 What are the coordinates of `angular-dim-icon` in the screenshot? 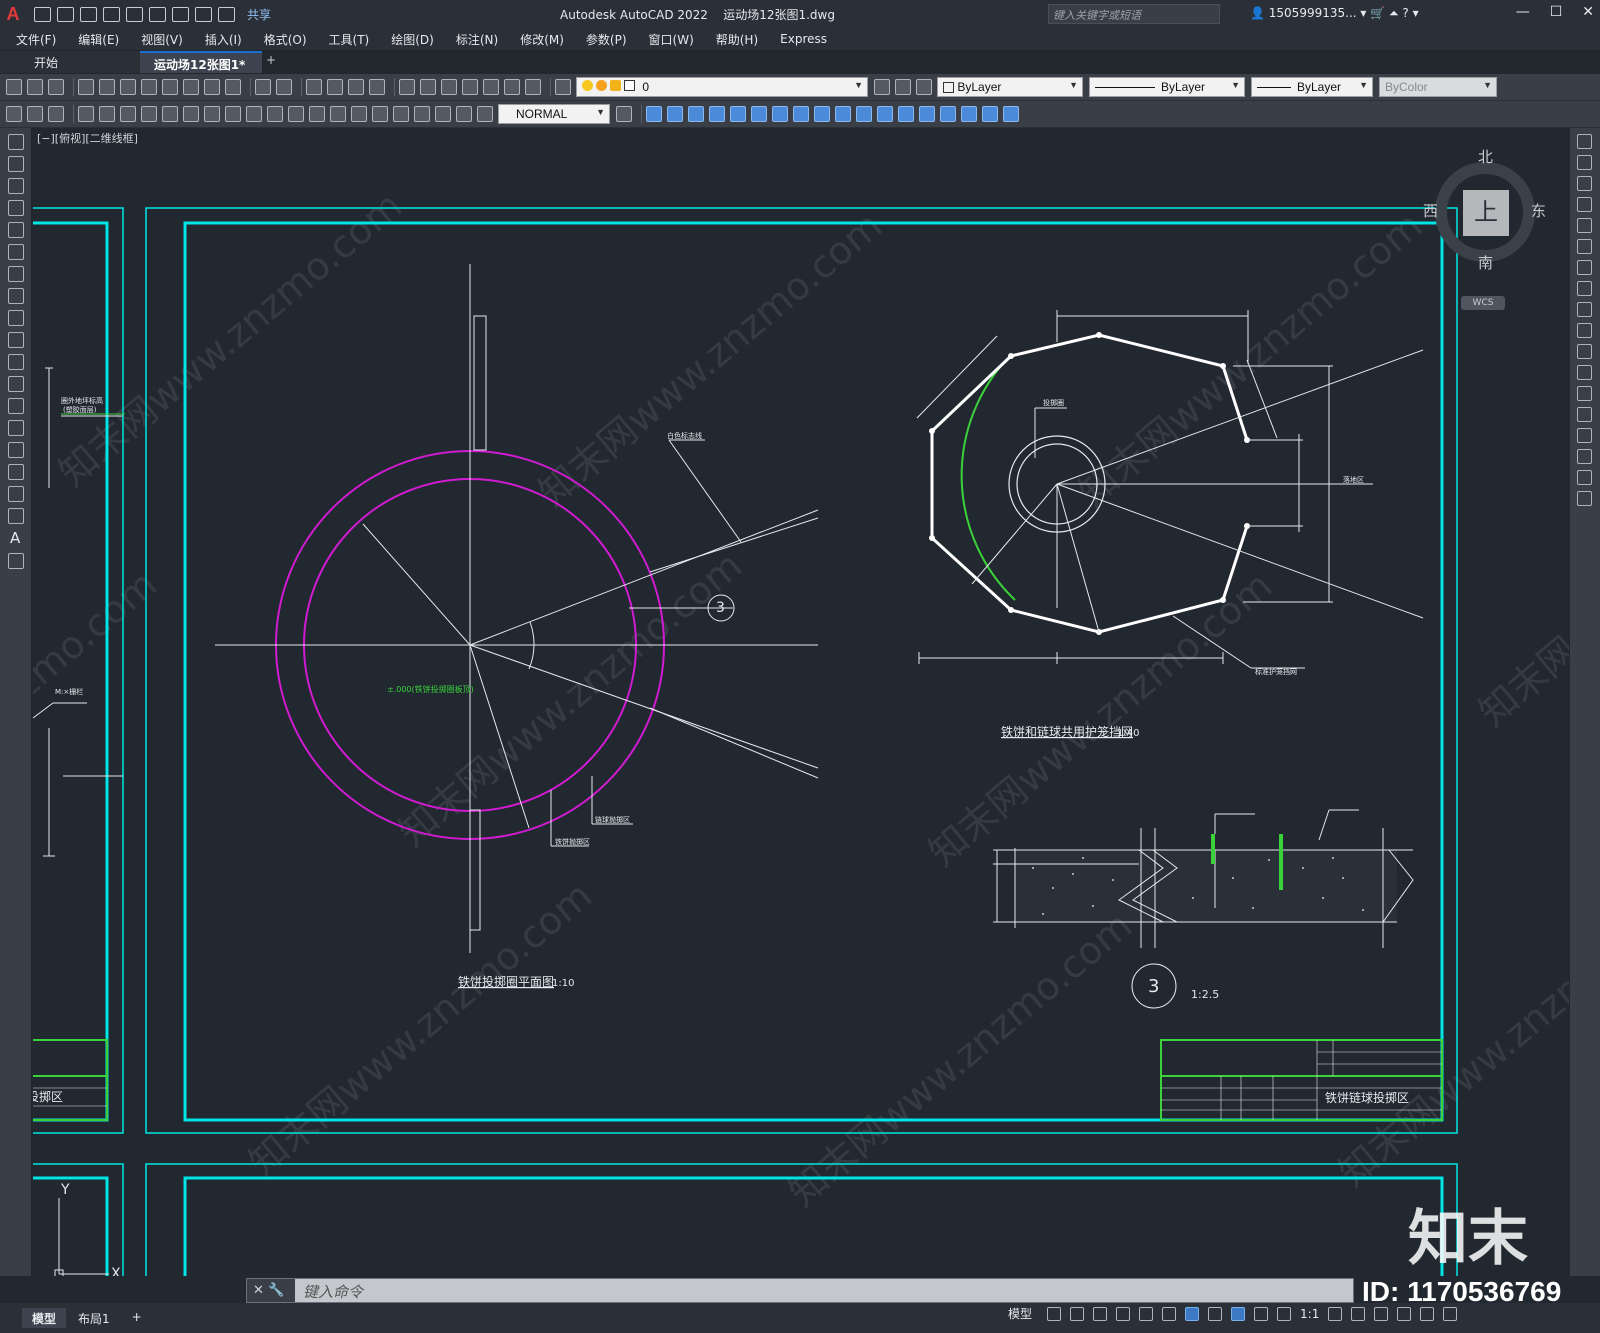 It's located at (233, 114).